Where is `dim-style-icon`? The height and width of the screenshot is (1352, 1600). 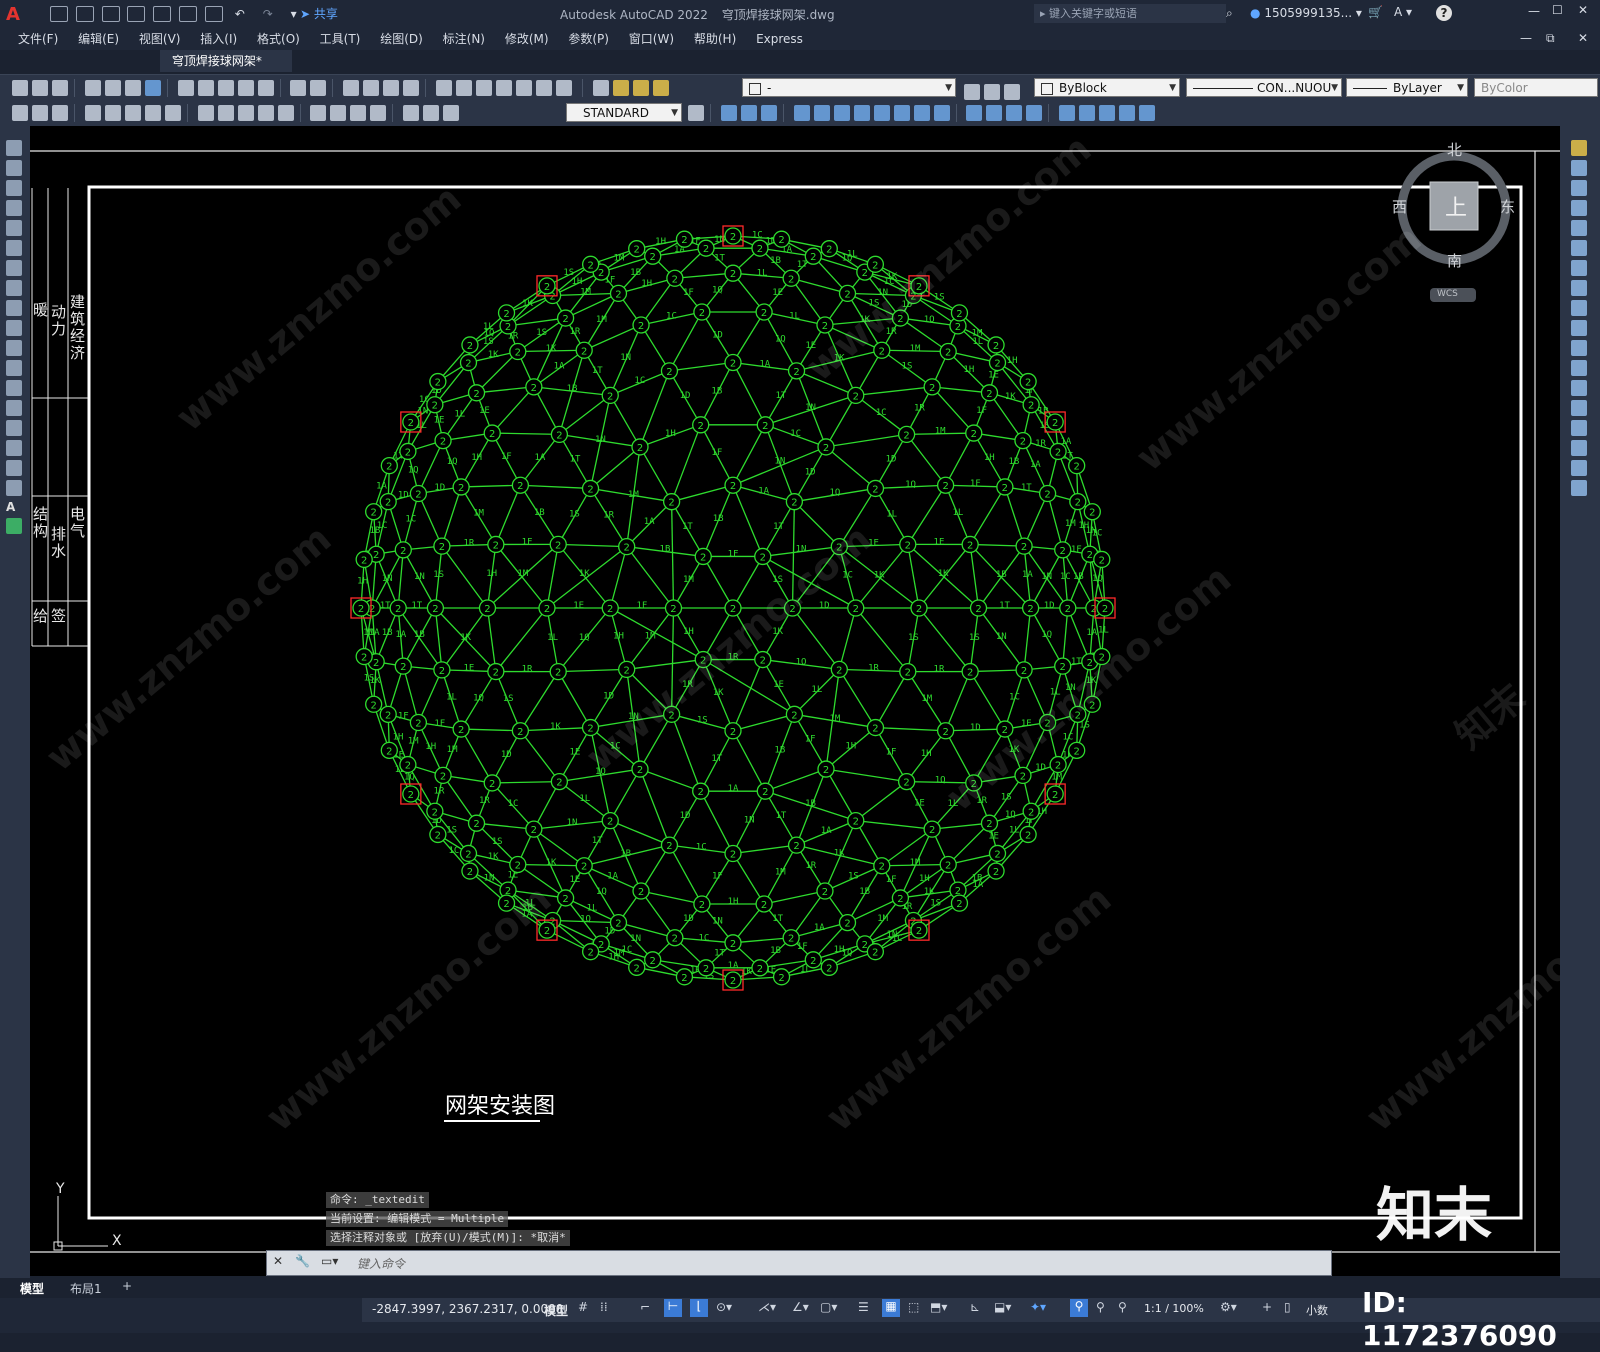
dim-style-icon is located at coordinates (696, 113).